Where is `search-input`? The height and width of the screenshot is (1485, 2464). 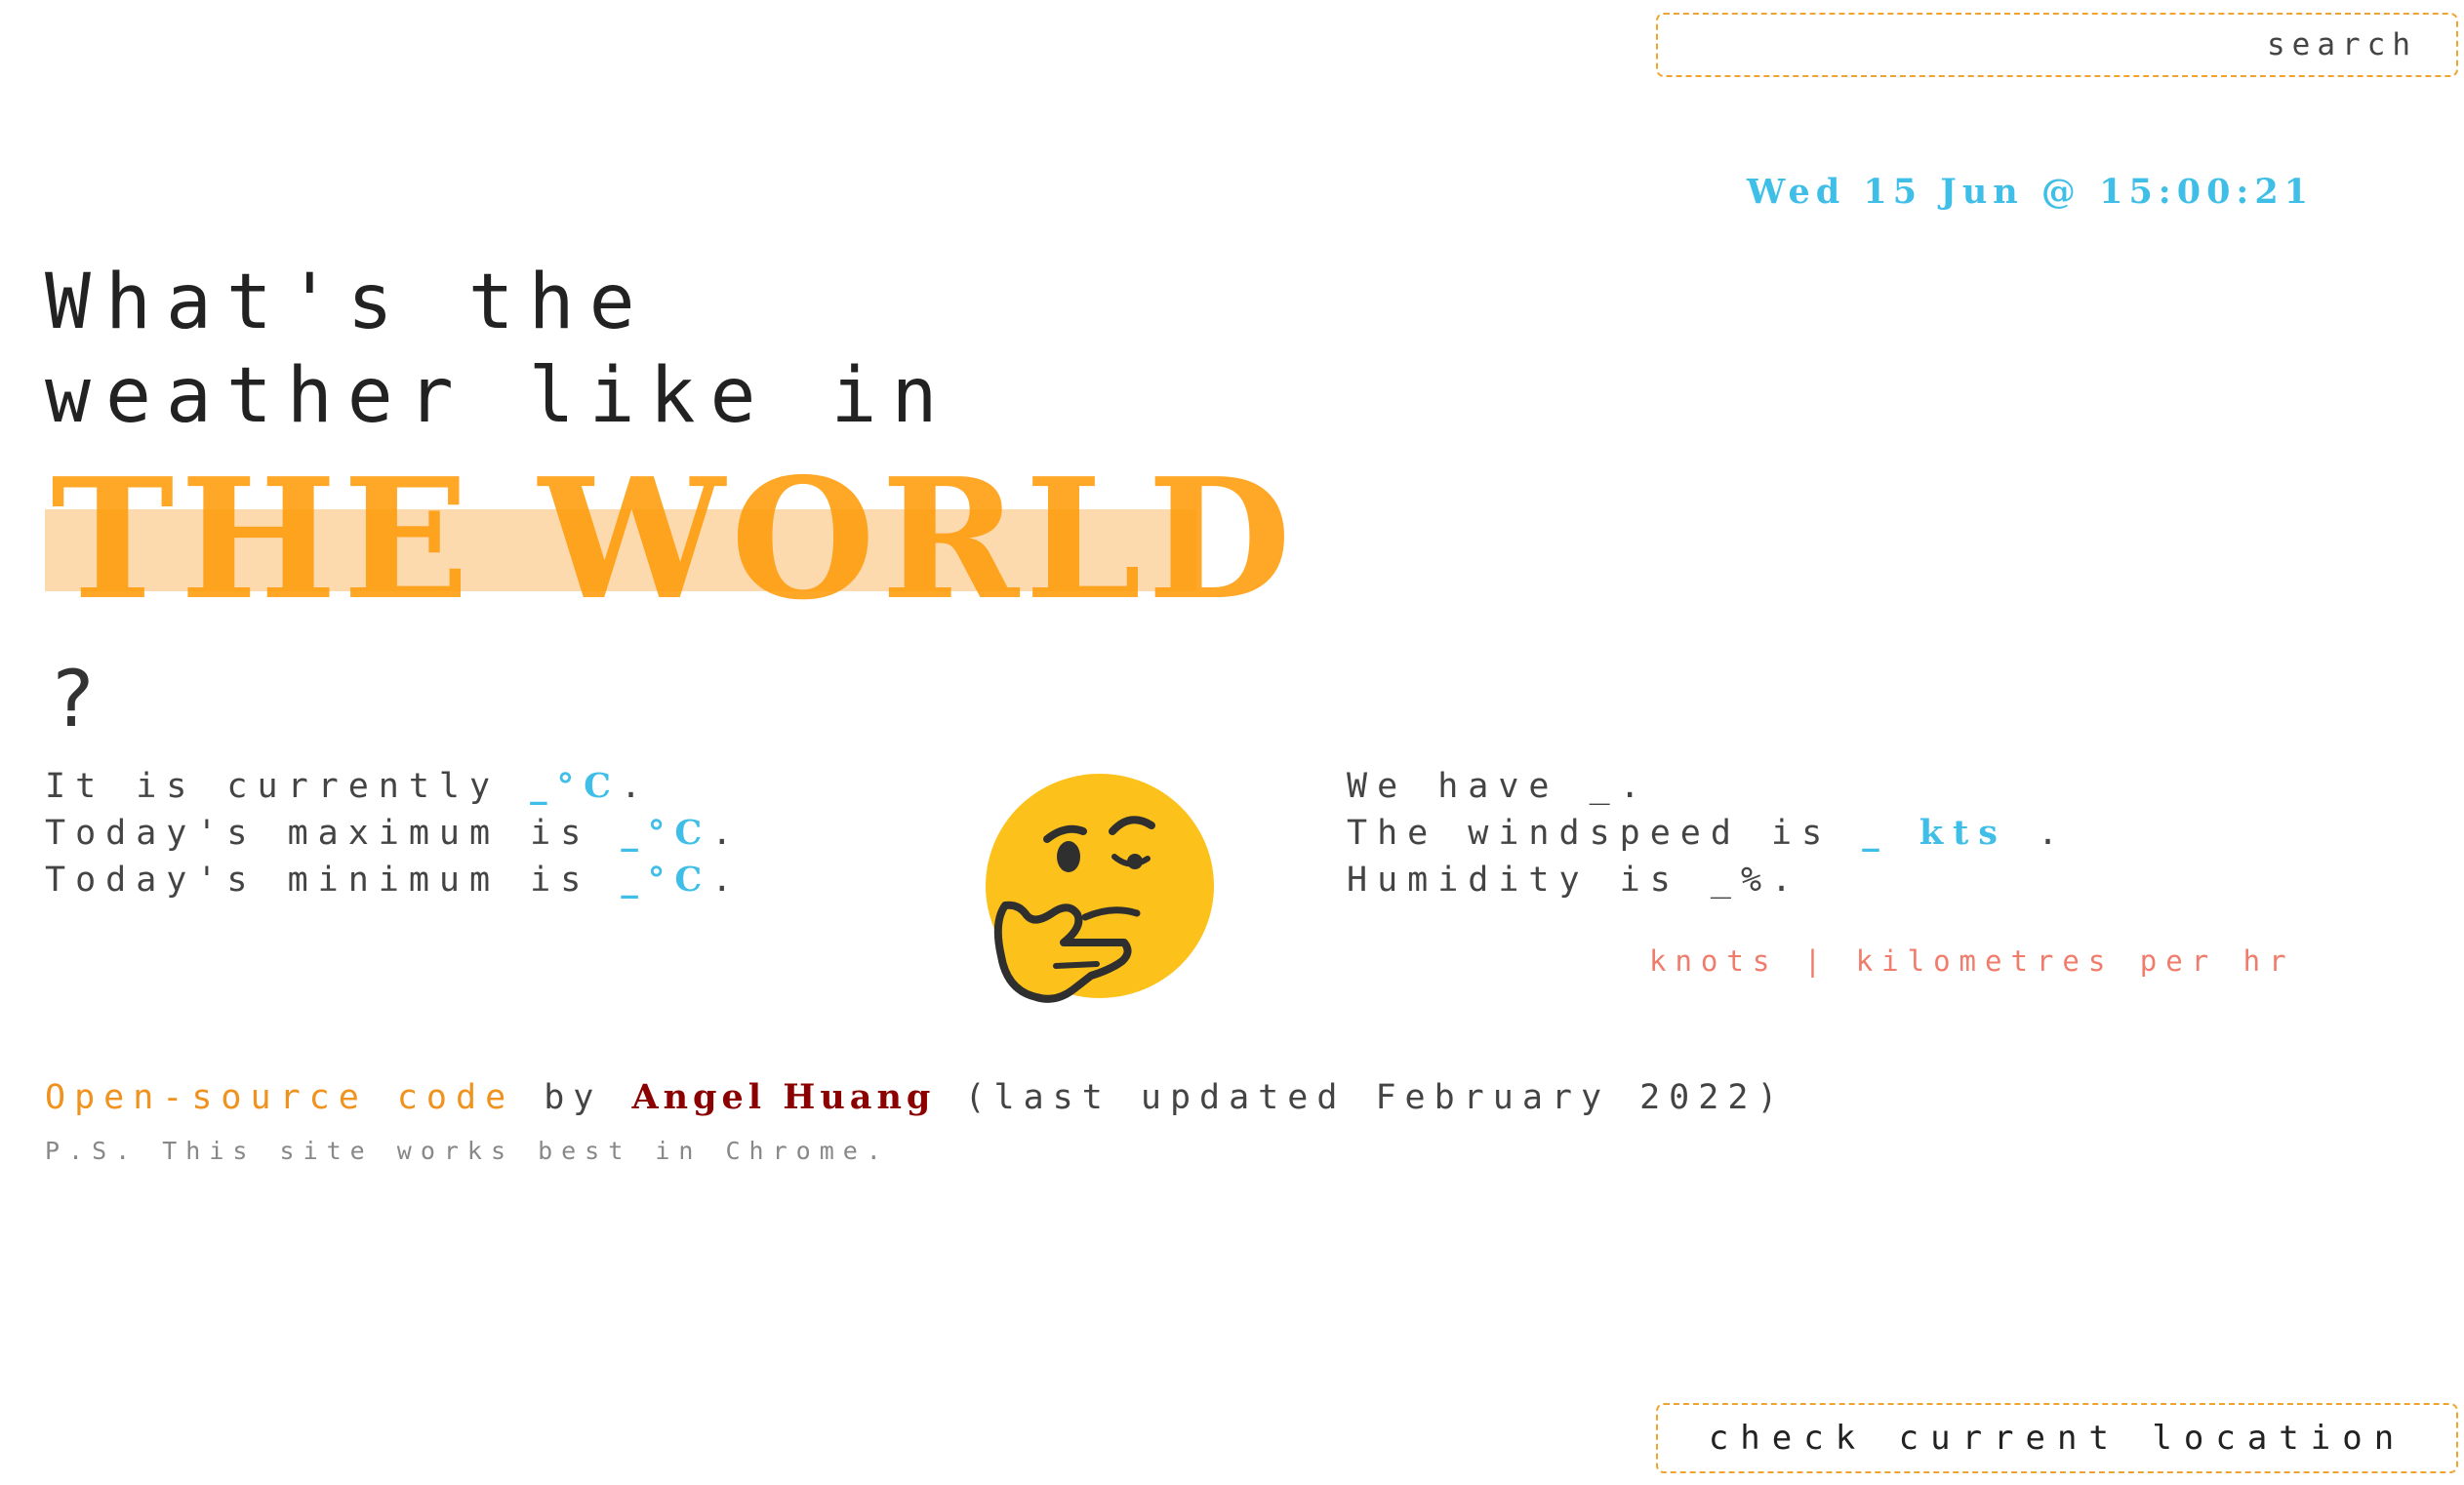
search-input is located at coordinates (2057, 45).